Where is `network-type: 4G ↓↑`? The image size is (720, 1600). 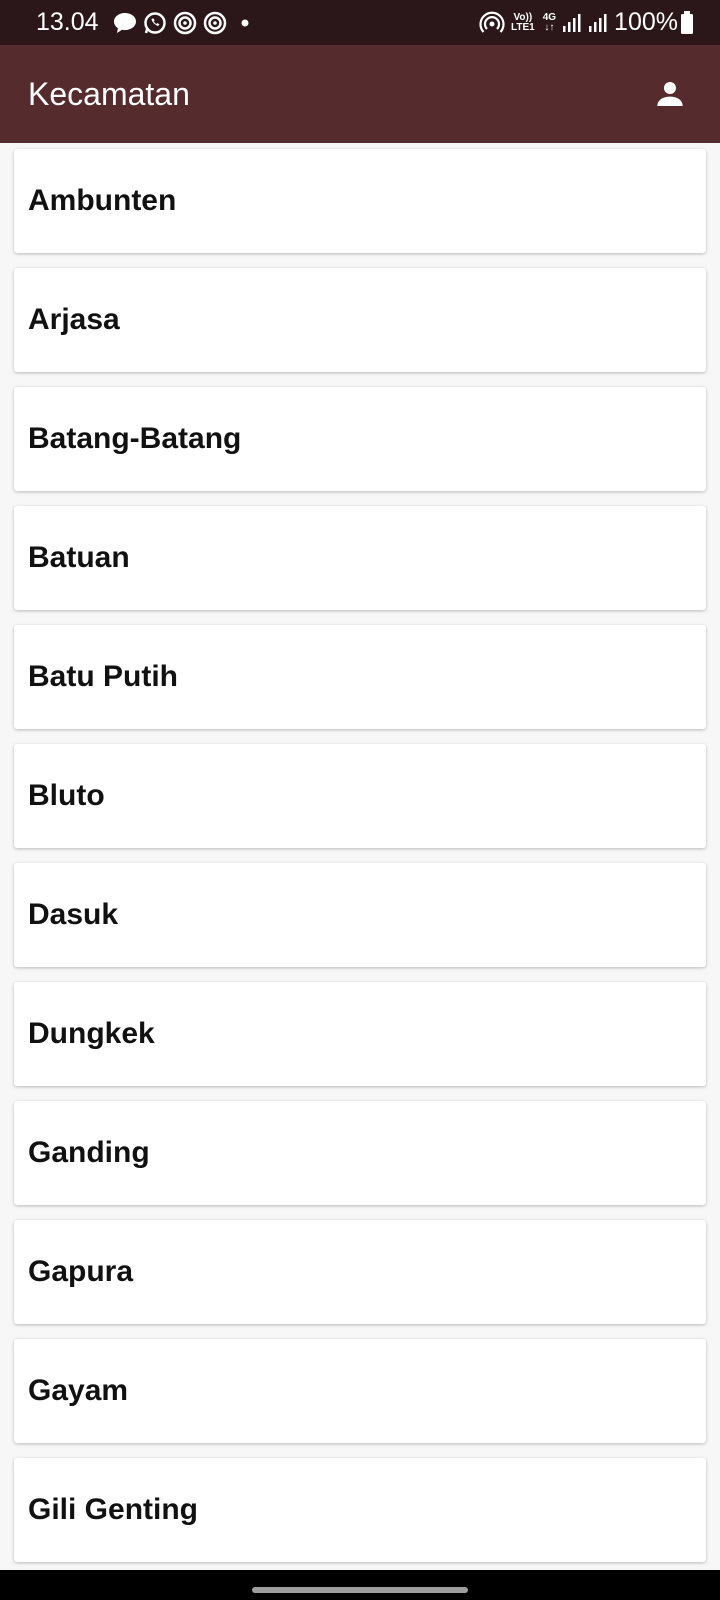 network-type: 4G ↓↑ is located at coordinates (549, 22).